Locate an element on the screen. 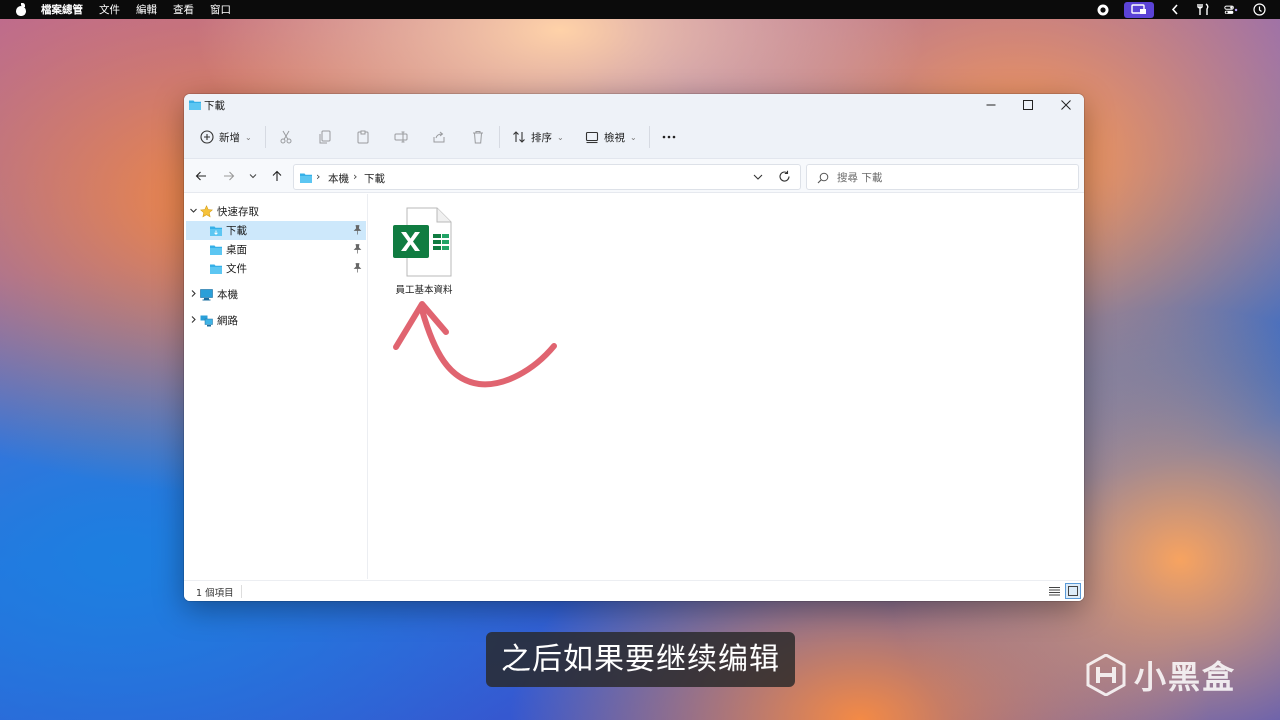 The width and height of the screenshot is (1280, 720). rename-icon is located at coordinates (401, 137).